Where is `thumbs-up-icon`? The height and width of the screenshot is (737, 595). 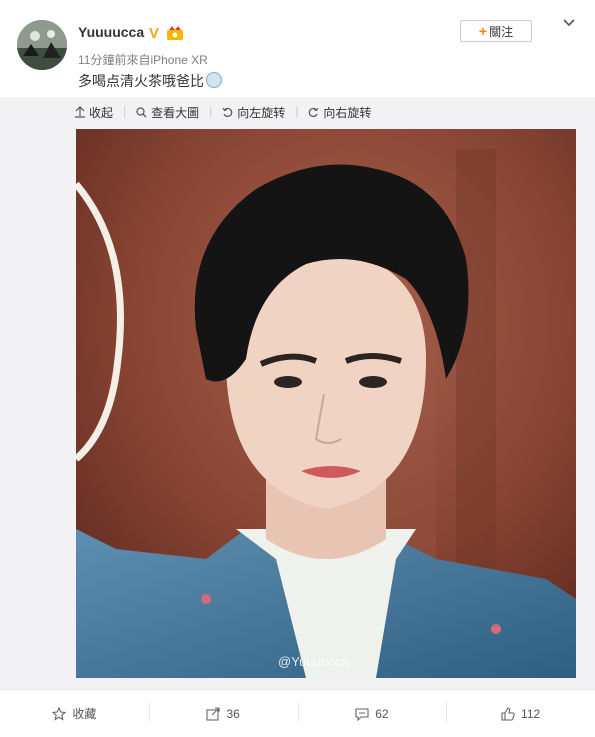 thumbs-up-icon is located at coordinates (508, 713).